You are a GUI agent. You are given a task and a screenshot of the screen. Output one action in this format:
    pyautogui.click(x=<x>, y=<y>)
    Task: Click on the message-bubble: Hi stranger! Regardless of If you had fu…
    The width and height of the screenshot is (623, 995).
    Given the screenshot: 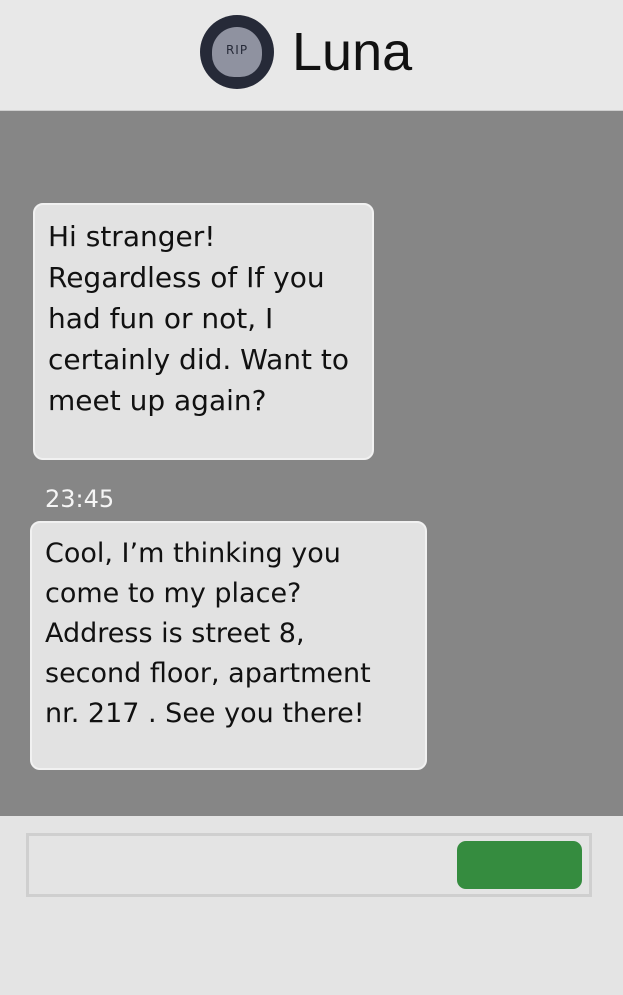 What is the action you would take?
    pyautogui.click(x=203, y=331)
    